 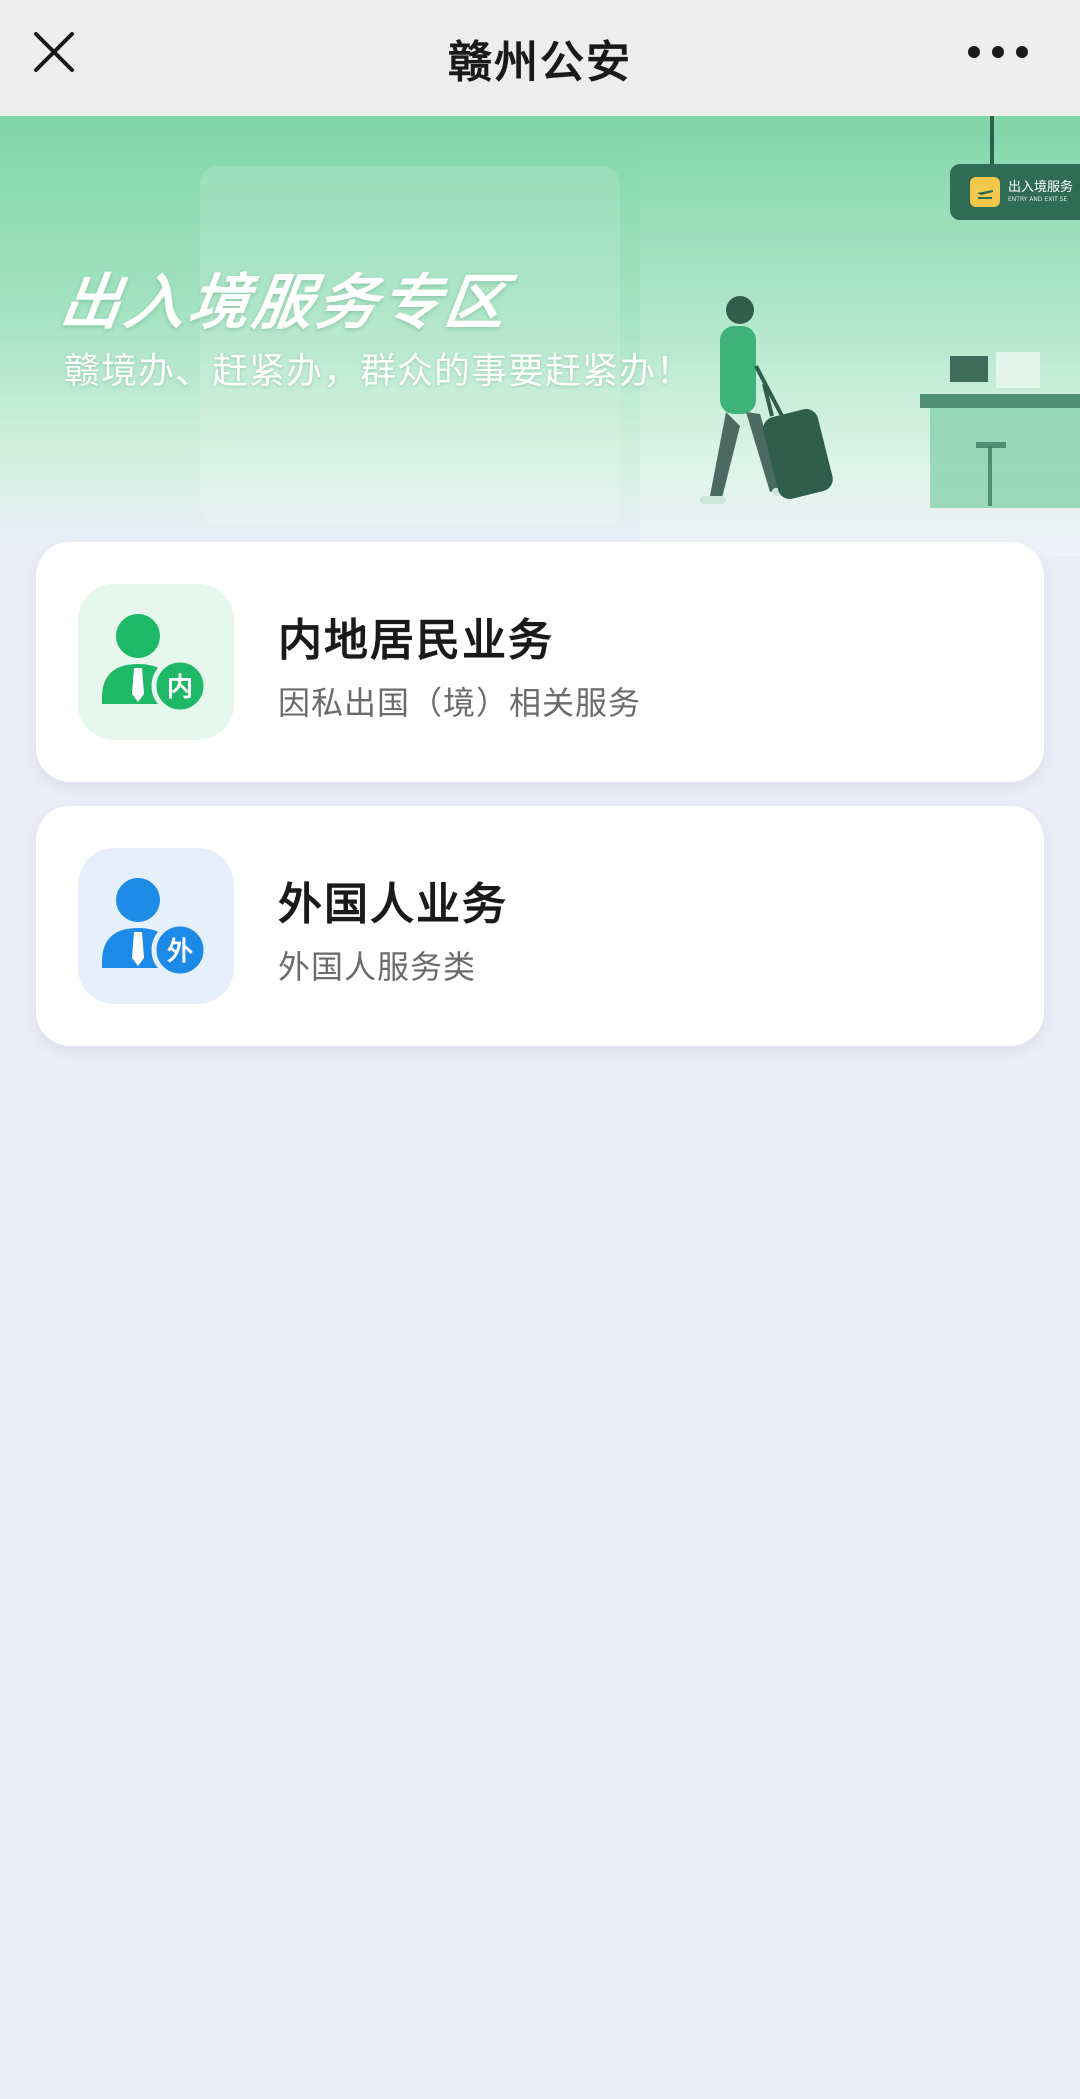 I want to click on sign-label-en: ENTRY AND EXIT SE, so click(x=1038, y=199).